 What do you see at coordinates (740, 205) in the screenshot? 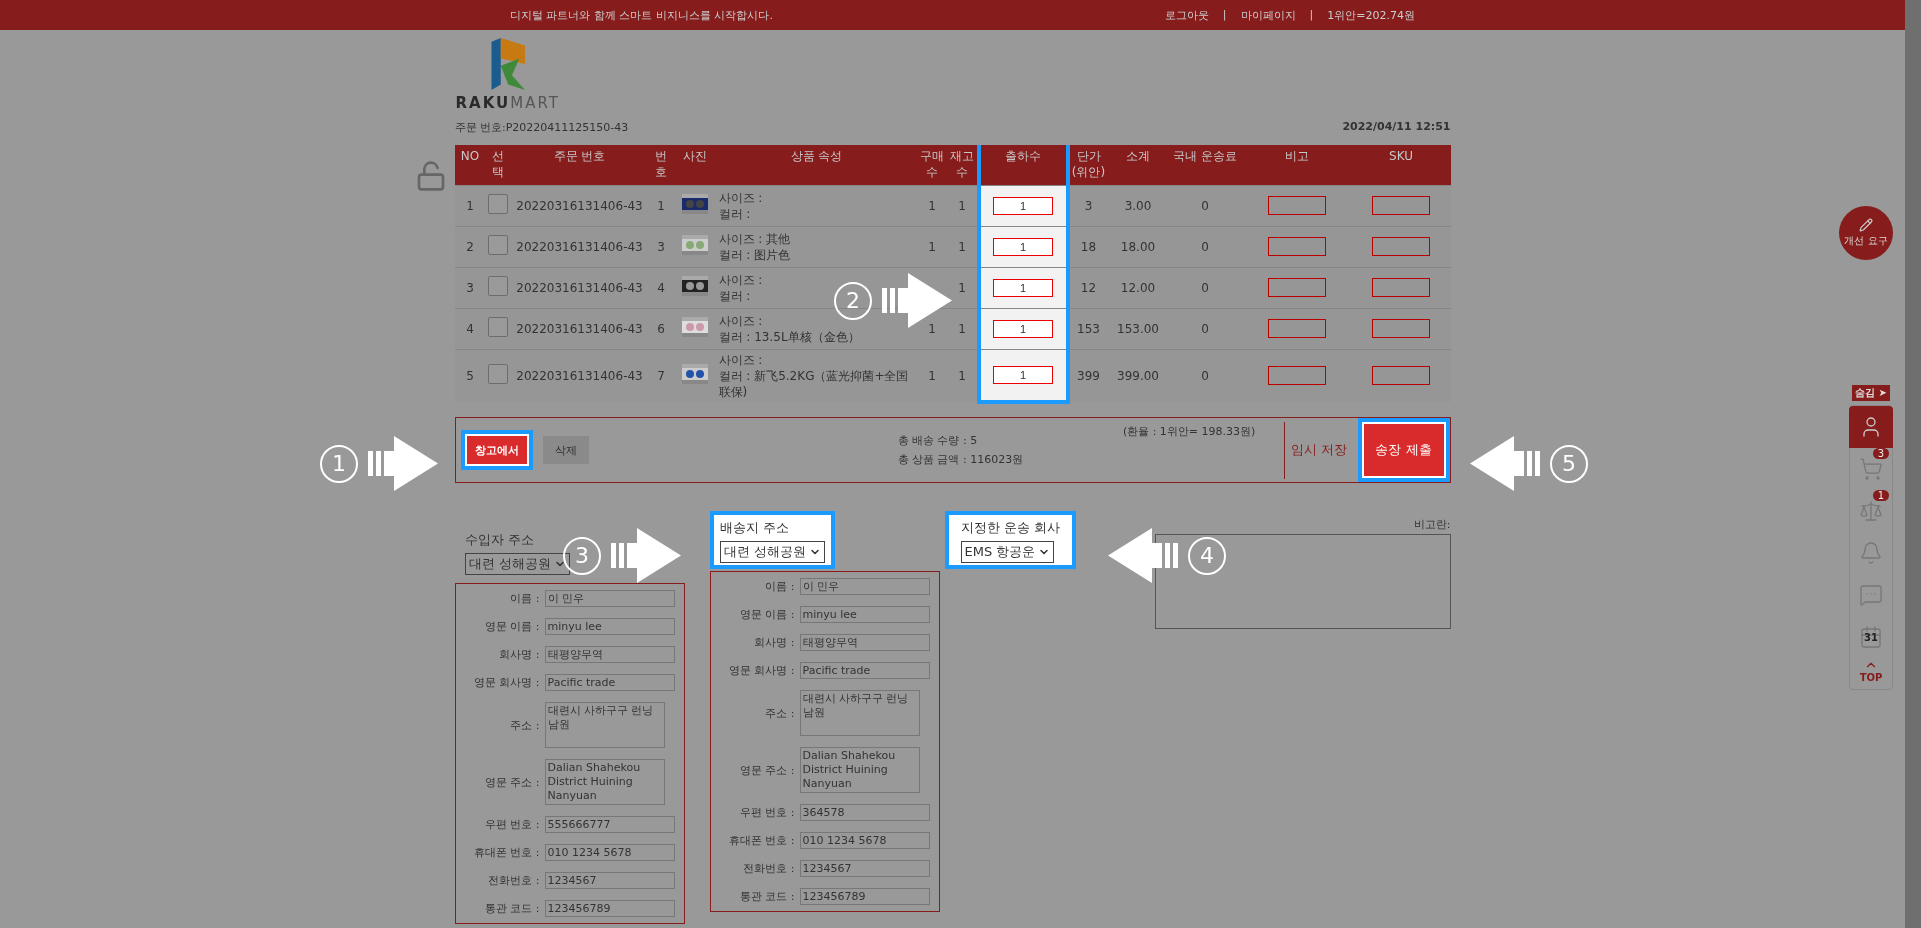
I see `product-attributes: 사이즈 : 컬러 :` at bounding box center [740, 205].